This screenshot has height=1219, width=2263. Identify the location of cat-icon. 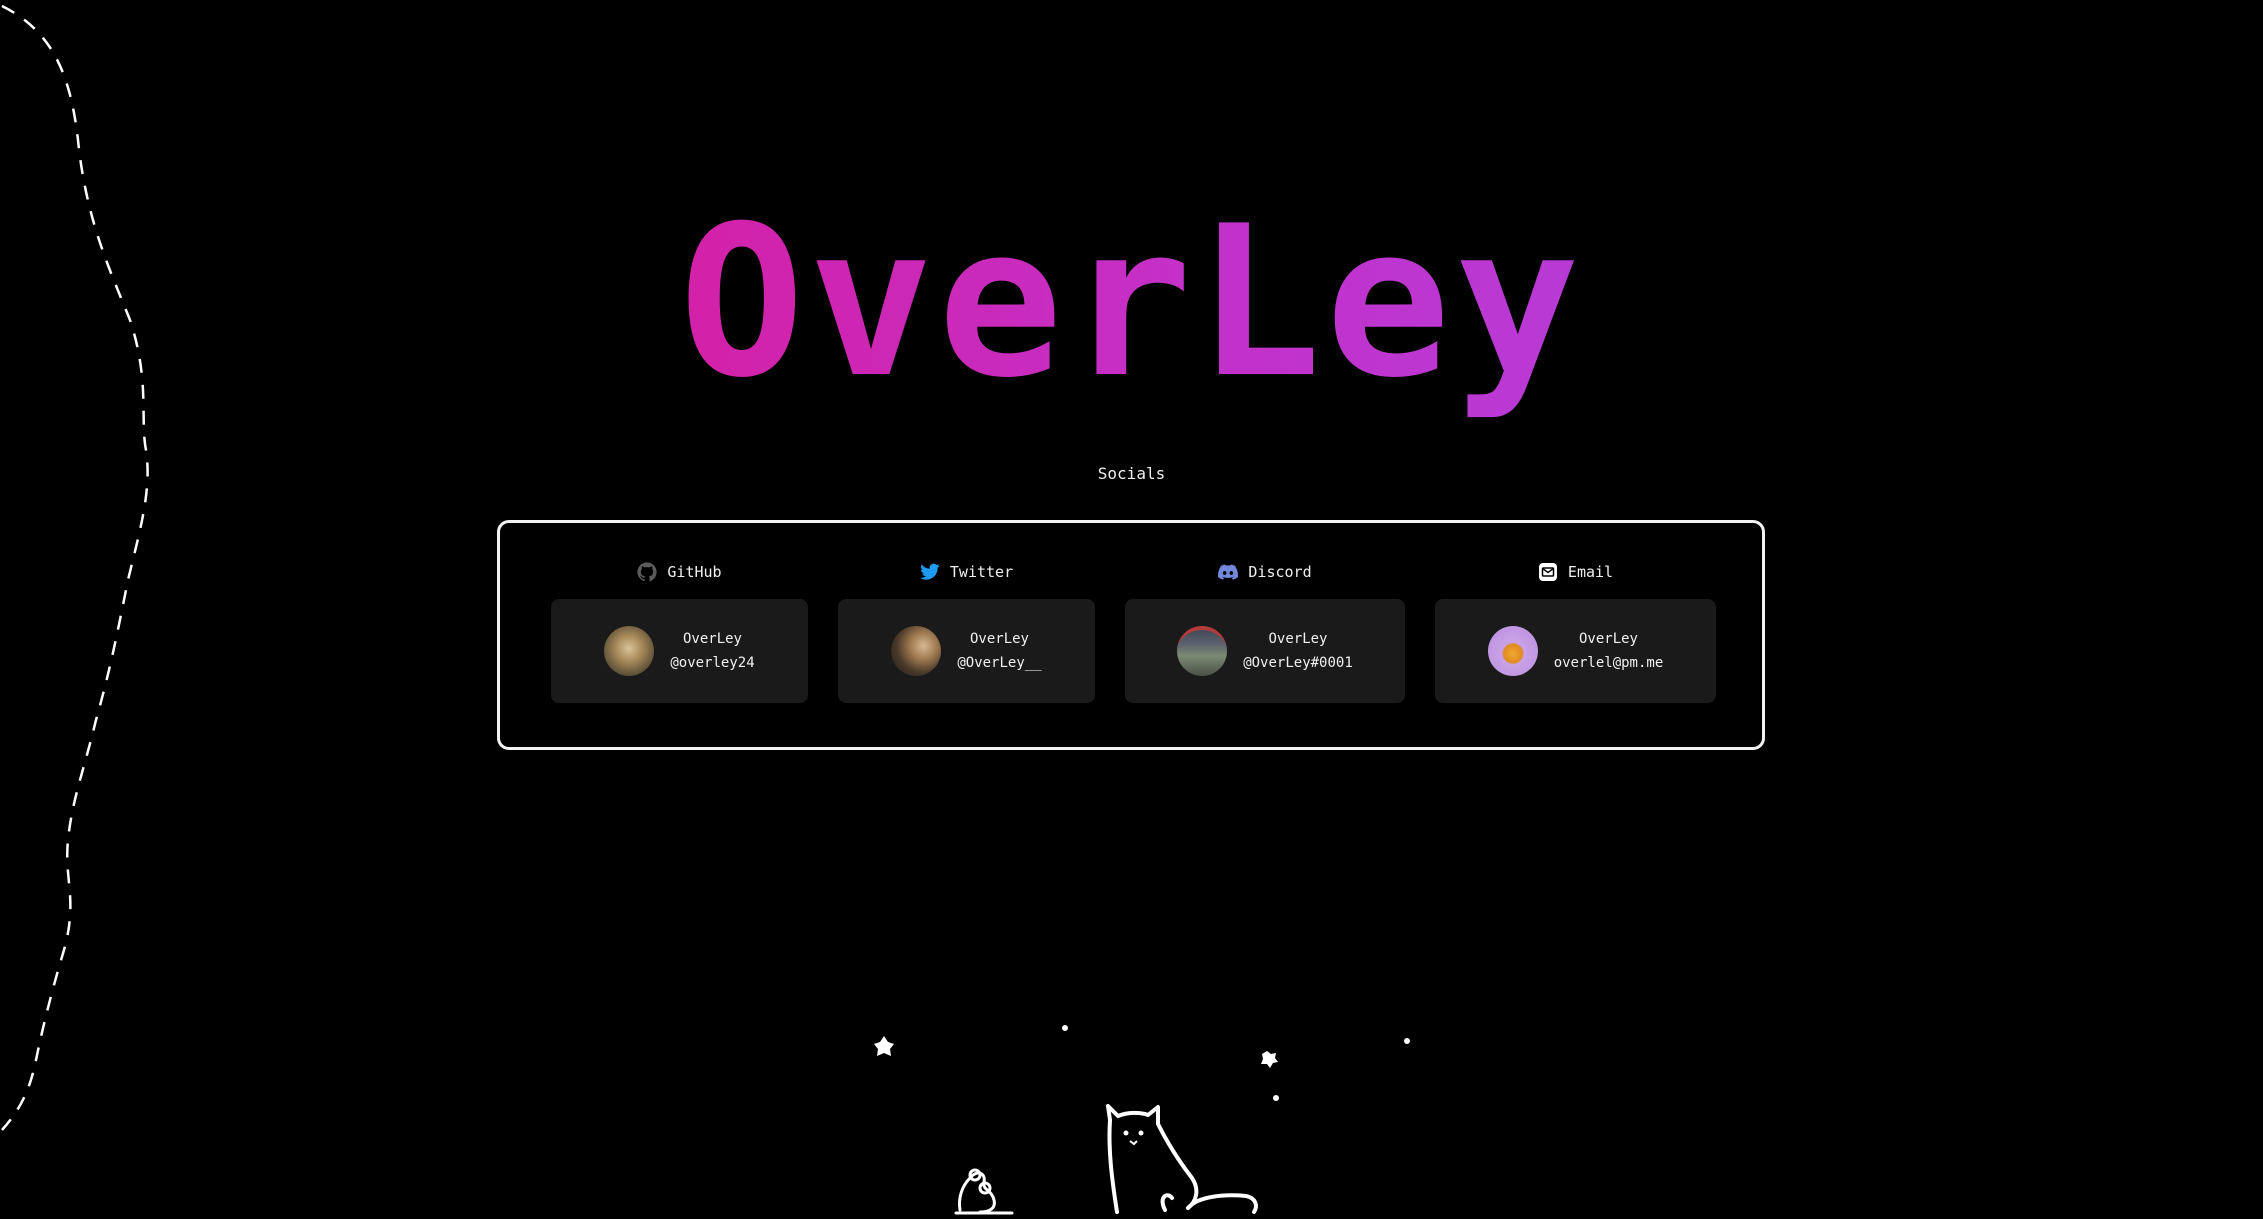
(1182, 1159).